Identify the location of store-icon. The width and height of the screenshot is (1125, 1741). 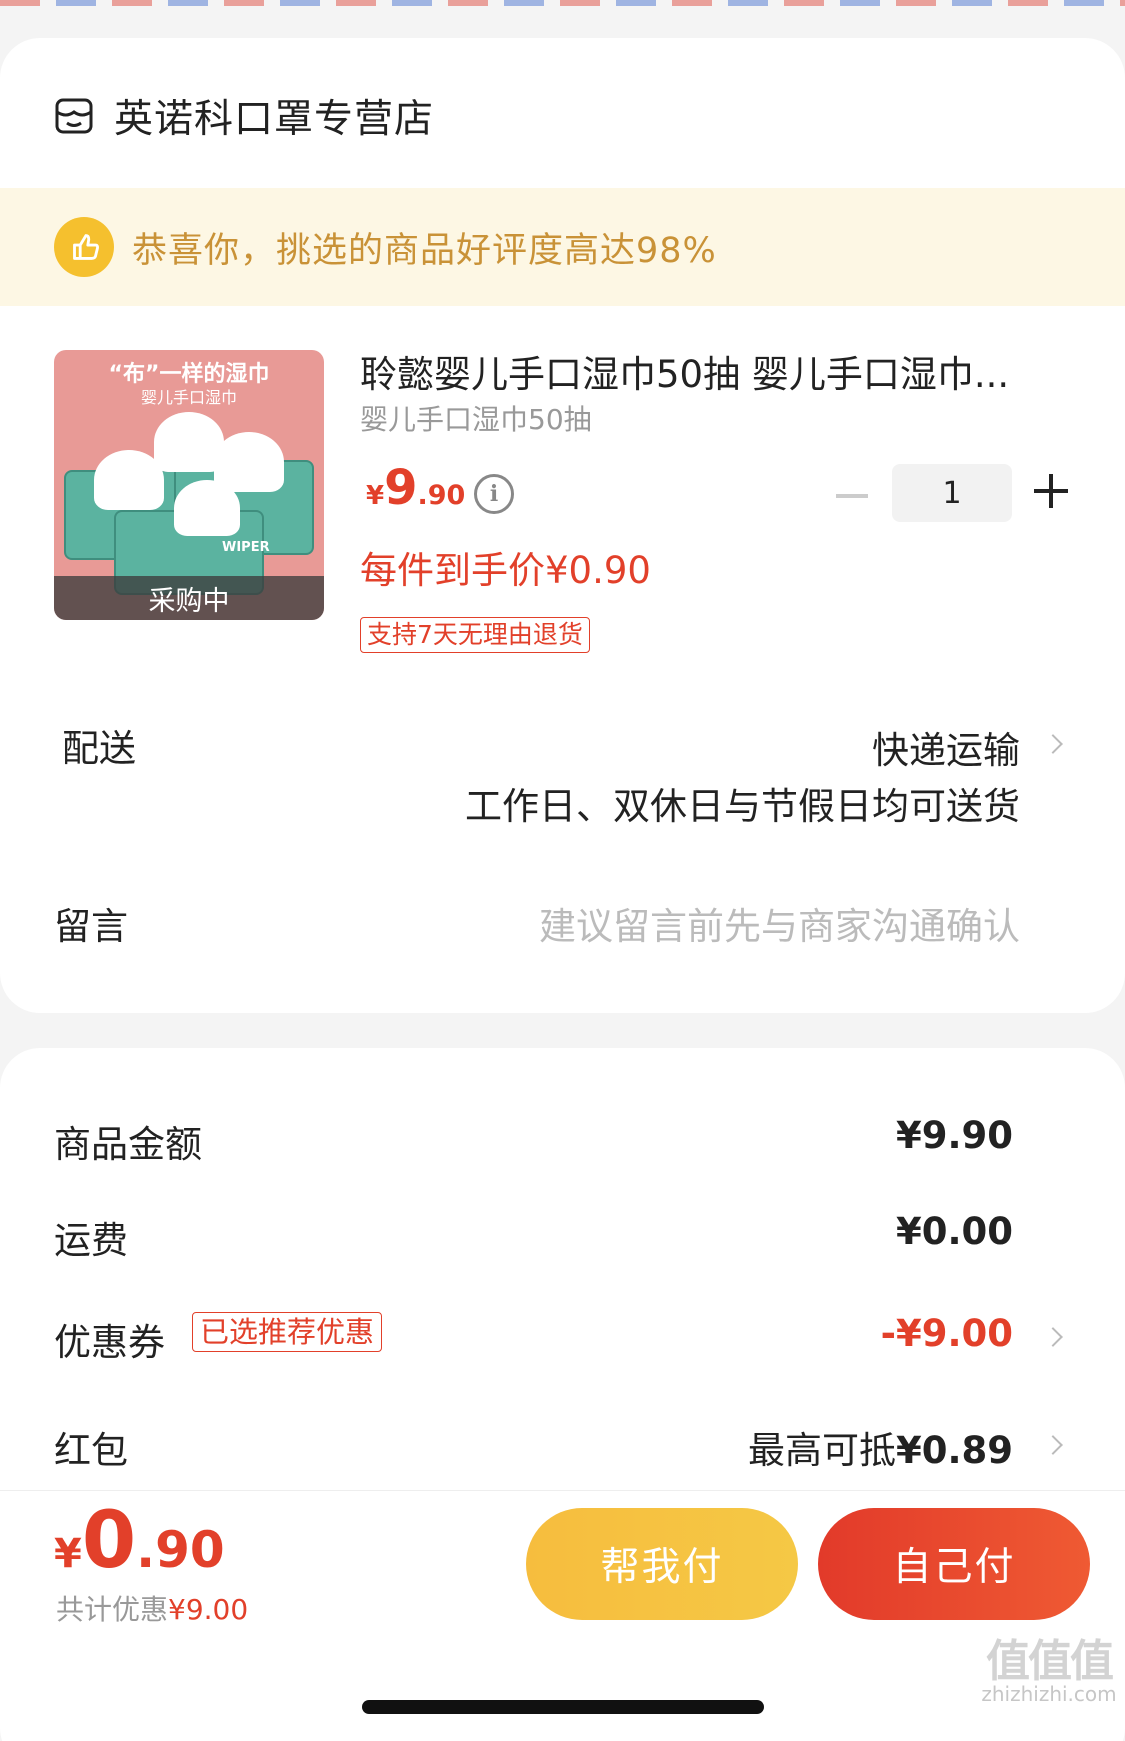
(74, 116).